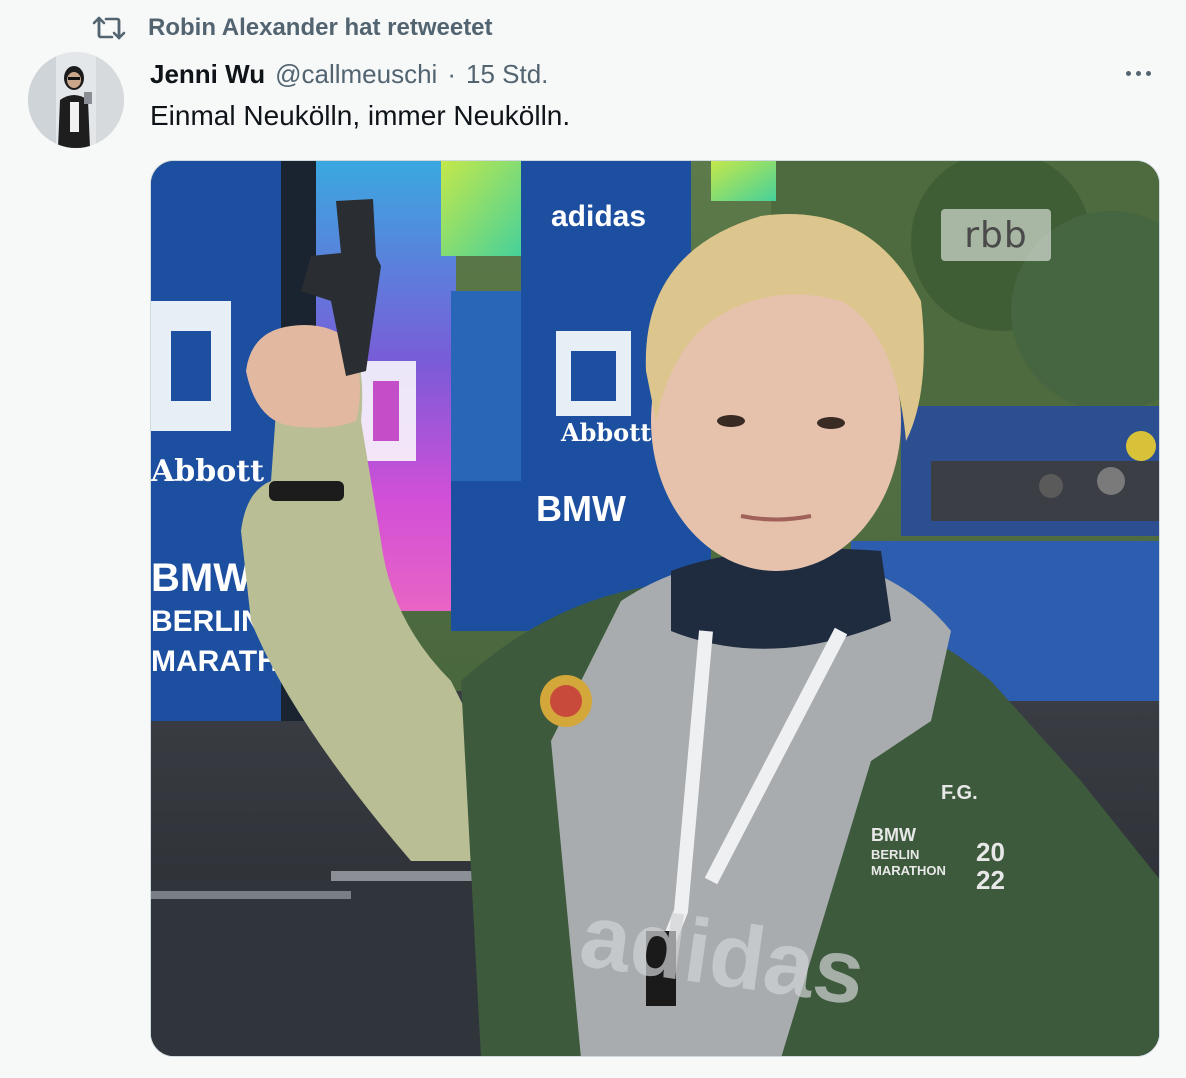  What do you see at coordinates (893, 835) in the screenshot?
I see `jacket-logo-line1: BMW` at bounding box center [893, 835].